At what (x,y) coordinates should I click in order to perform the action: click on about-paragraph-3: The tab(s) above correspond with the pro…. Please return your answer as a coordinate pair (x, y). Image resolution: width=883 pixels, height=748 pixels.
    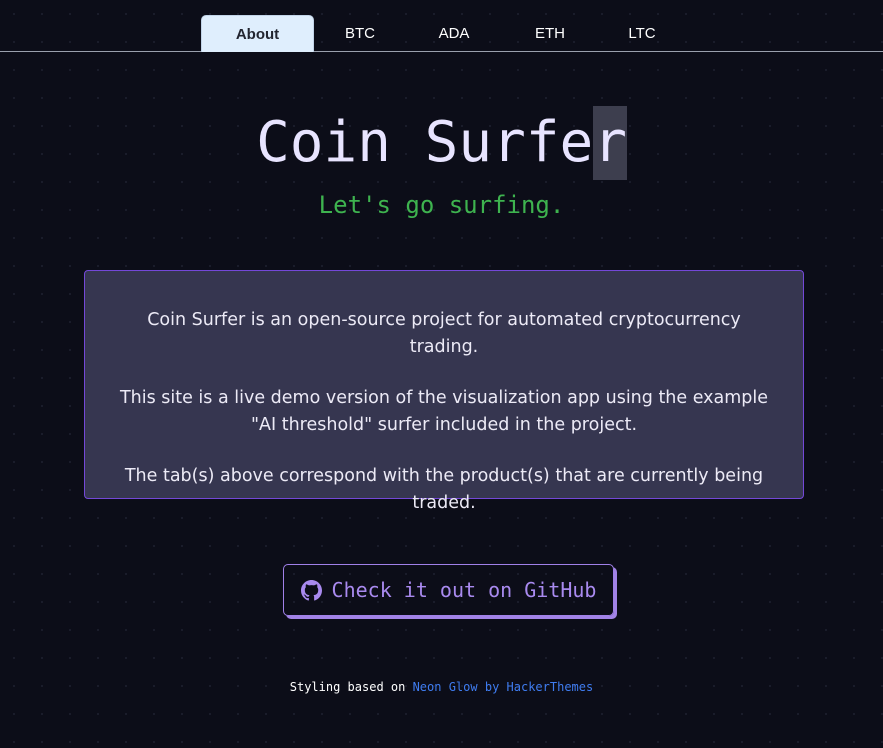
    Looking at the image, I should click on (444, 489).